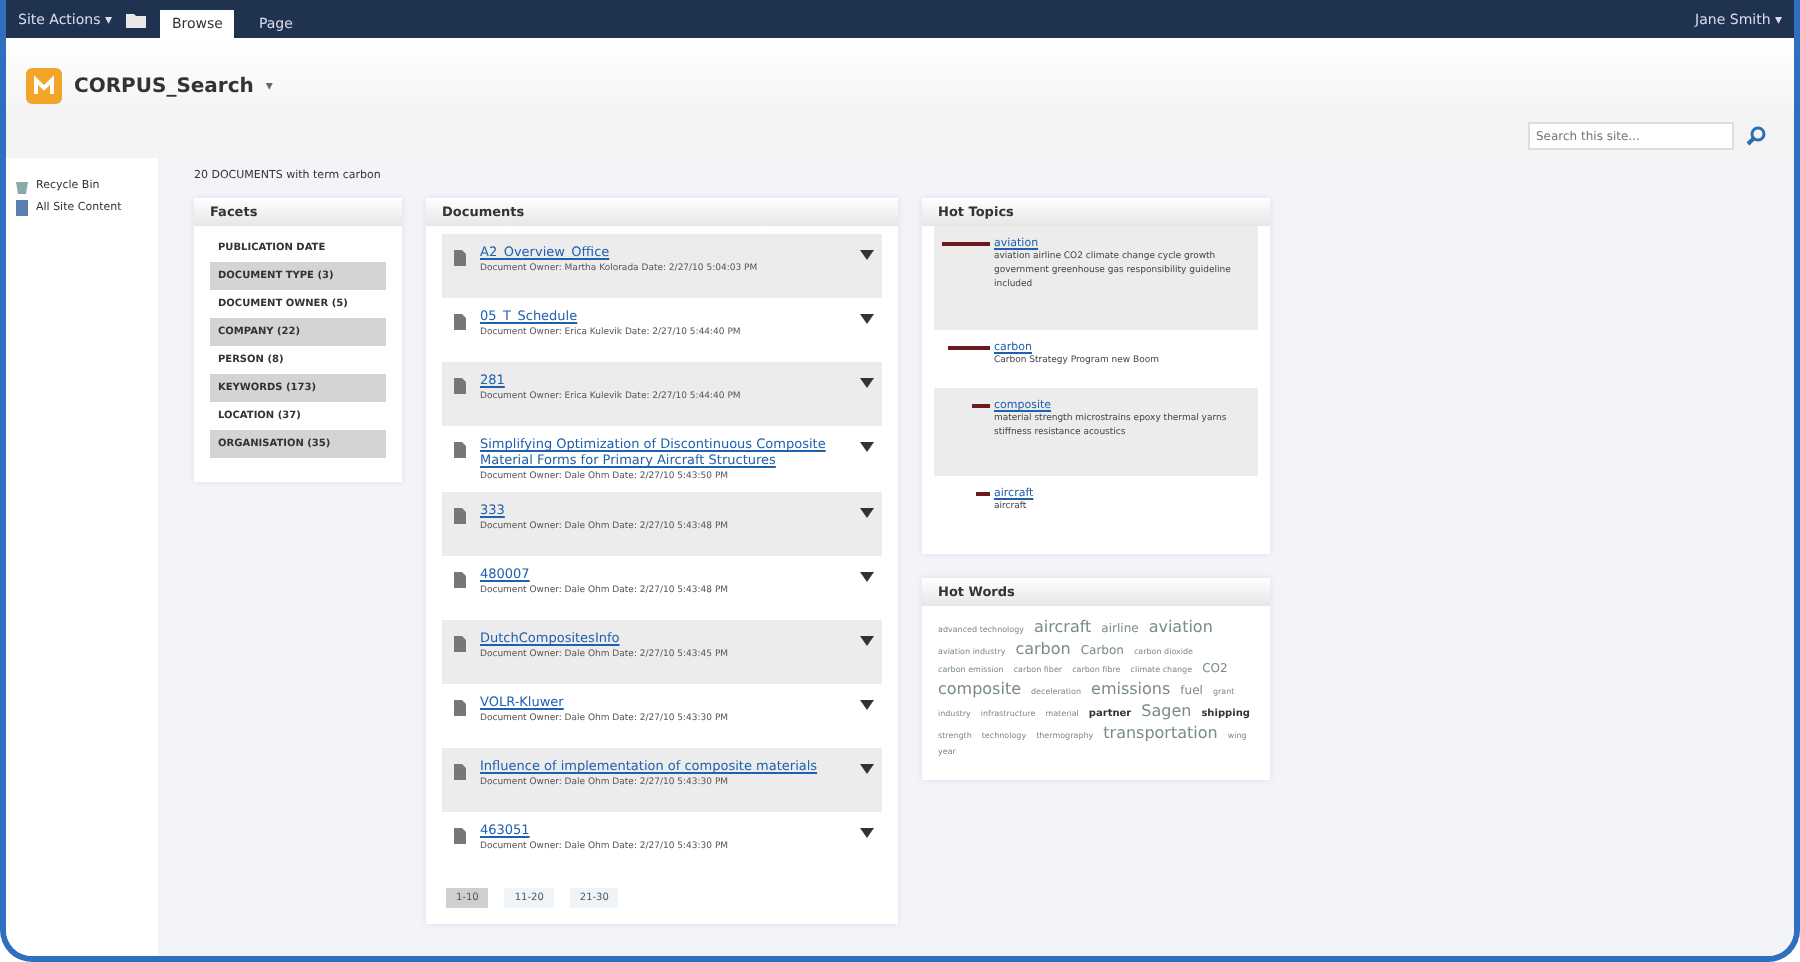 Image resolution: width=1800 pixels, height=962 pixels. I want to click on hot-word: transportation, so click(1160, 733).